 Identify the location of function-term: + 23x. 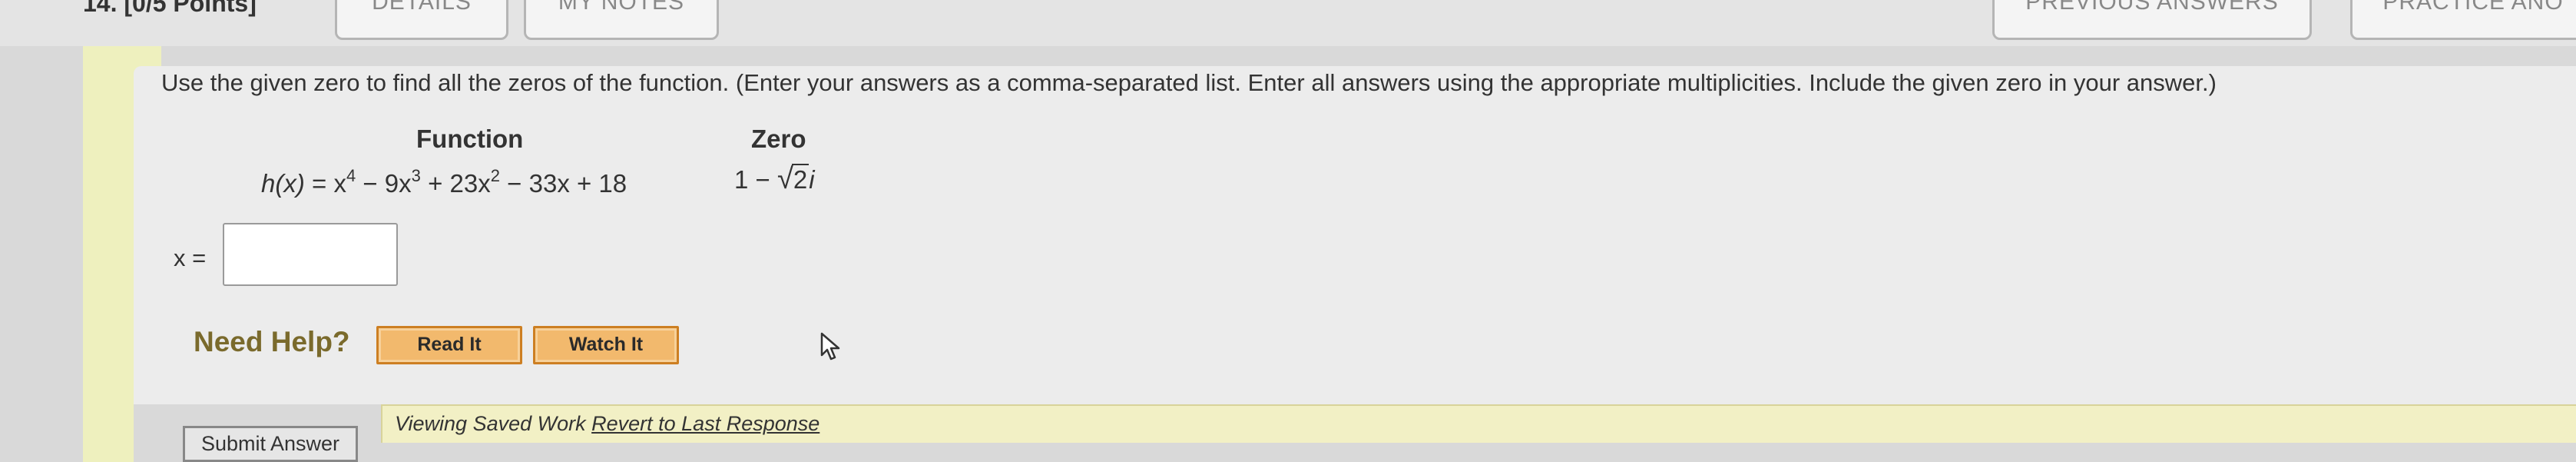
(455, 183).